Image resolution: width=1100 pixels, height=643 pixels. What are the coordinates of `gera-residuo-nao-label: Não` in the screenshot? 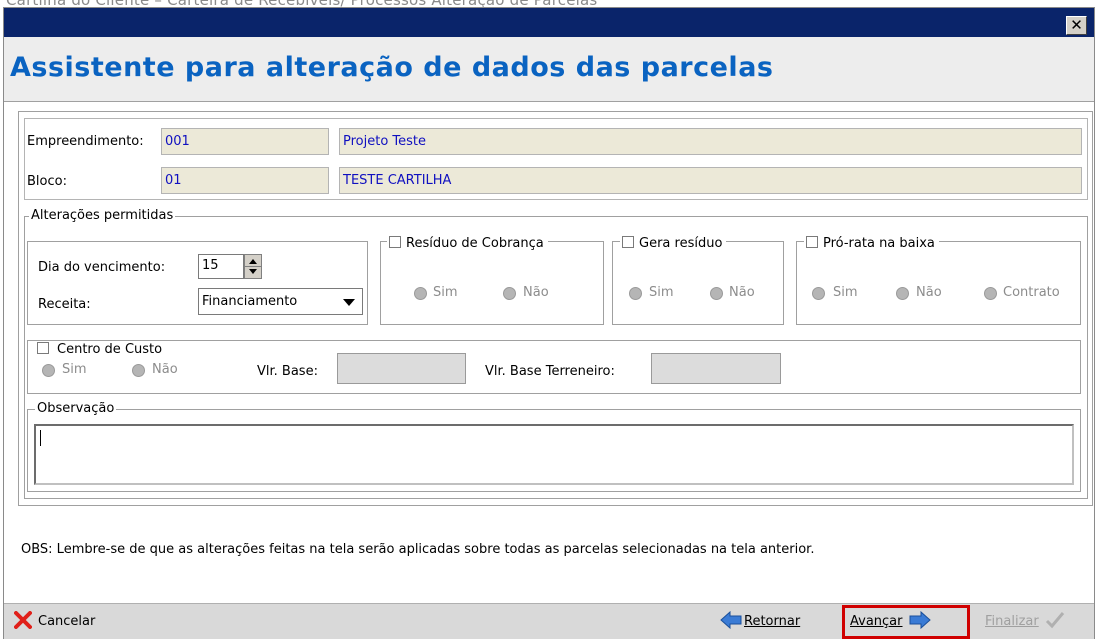 It's located at (742, 292).